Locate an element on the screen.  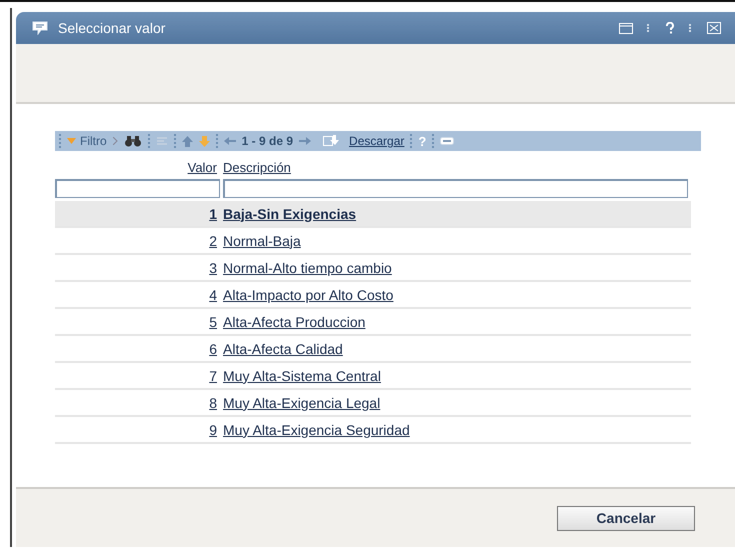
column-header: Valor is located at coordinates (202, 167).